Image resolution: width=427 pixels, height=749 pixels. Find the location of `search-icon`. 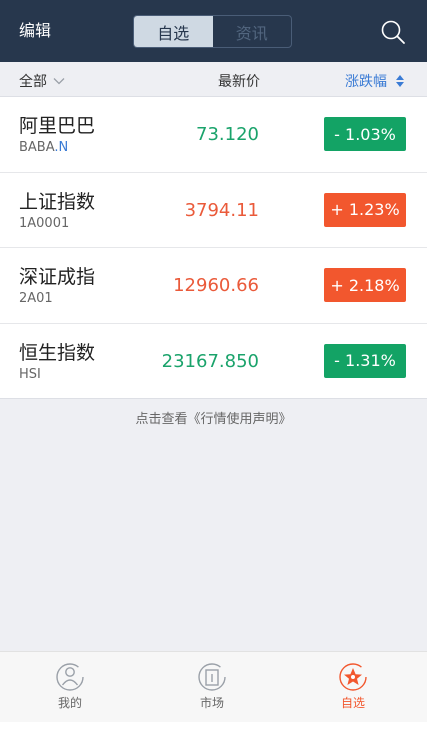

search-icon is located at coordinates (393, 32).